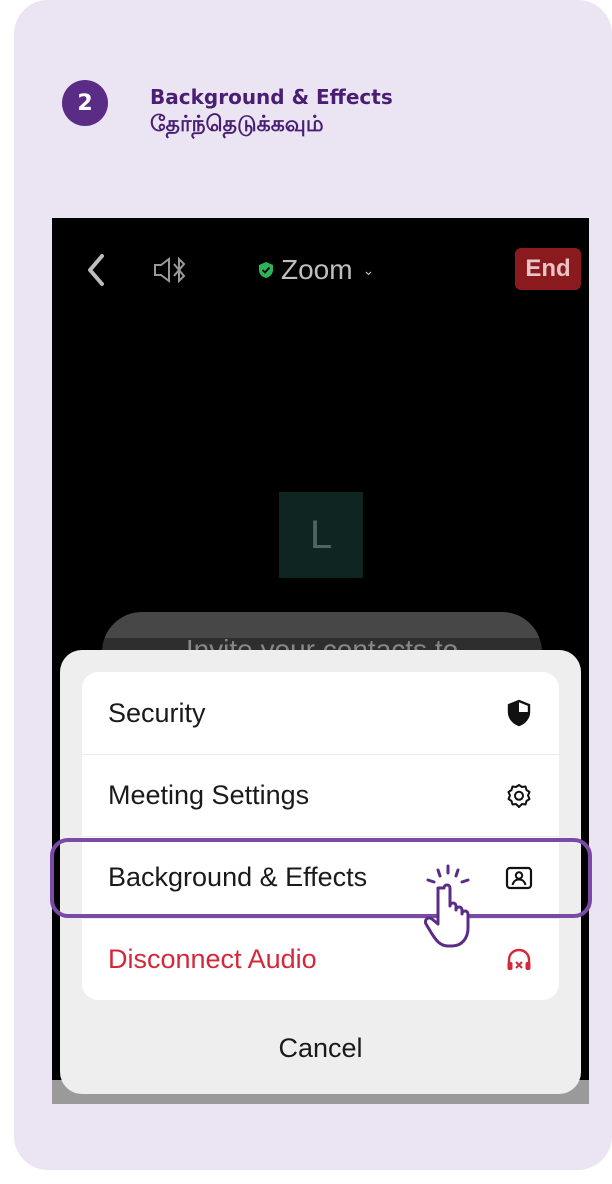 The width and height of the screenshot is (612, 1184). I want to click on menu-item-label: Meeting Settings, so click(209, 795).